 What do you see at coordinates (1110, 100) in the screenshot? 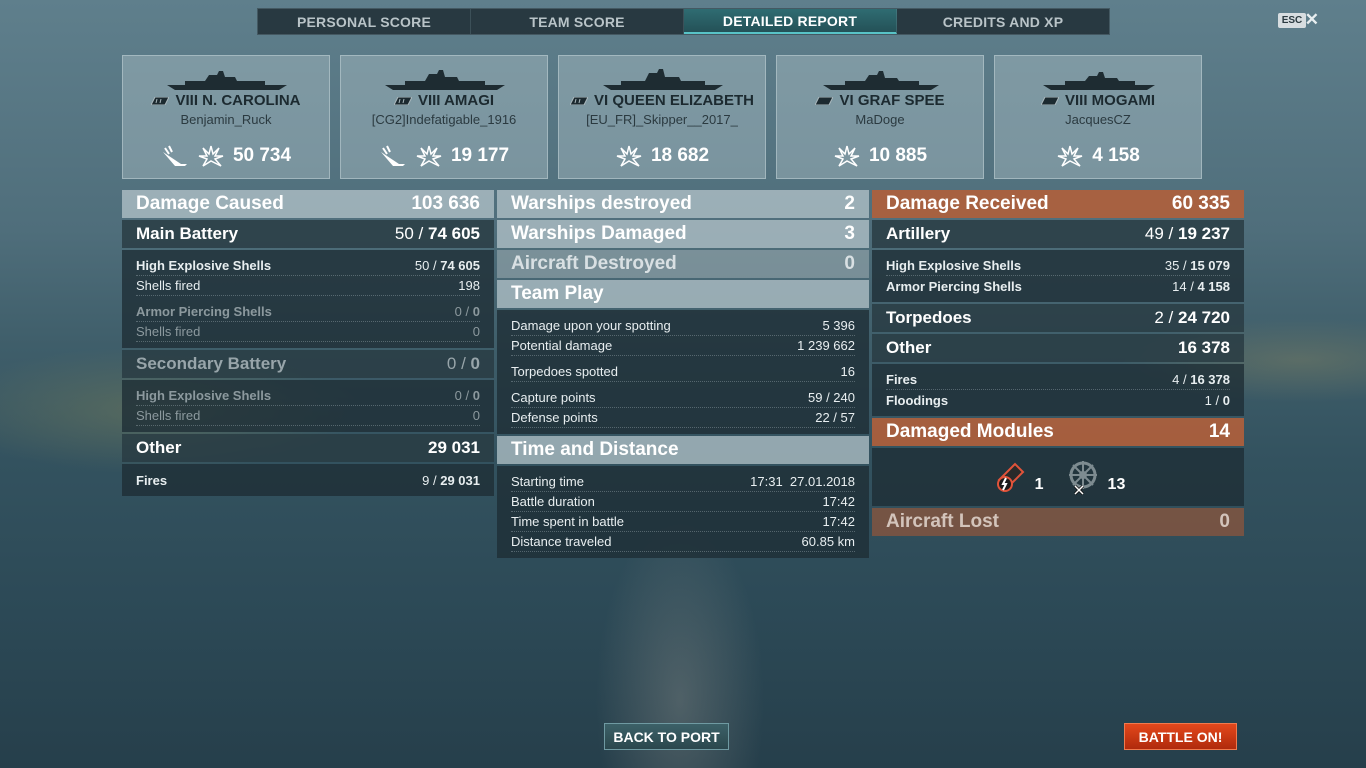
I see `ship-name: VIII MOGAMI` at bounding box center [1110, 100].